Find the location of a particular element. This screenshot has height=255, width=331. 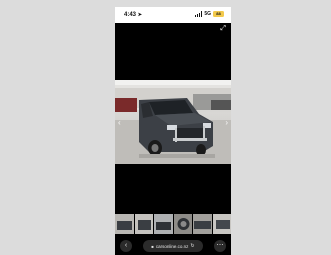

battery-level: 88 is located at coordinates (218, 13).